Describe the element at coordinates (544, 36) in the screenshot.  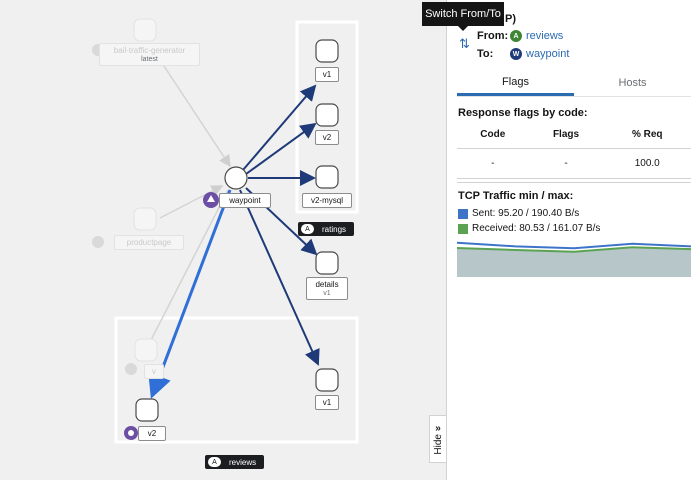
I see `from-link: reviews` at that location.